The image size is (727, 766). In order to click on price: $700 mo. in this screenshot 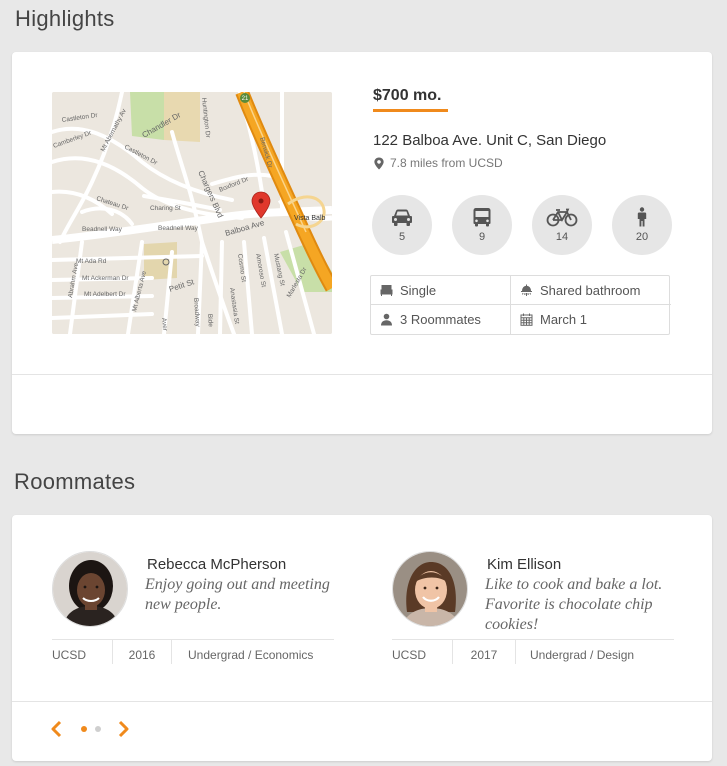, I will do `click(407, 95)`.